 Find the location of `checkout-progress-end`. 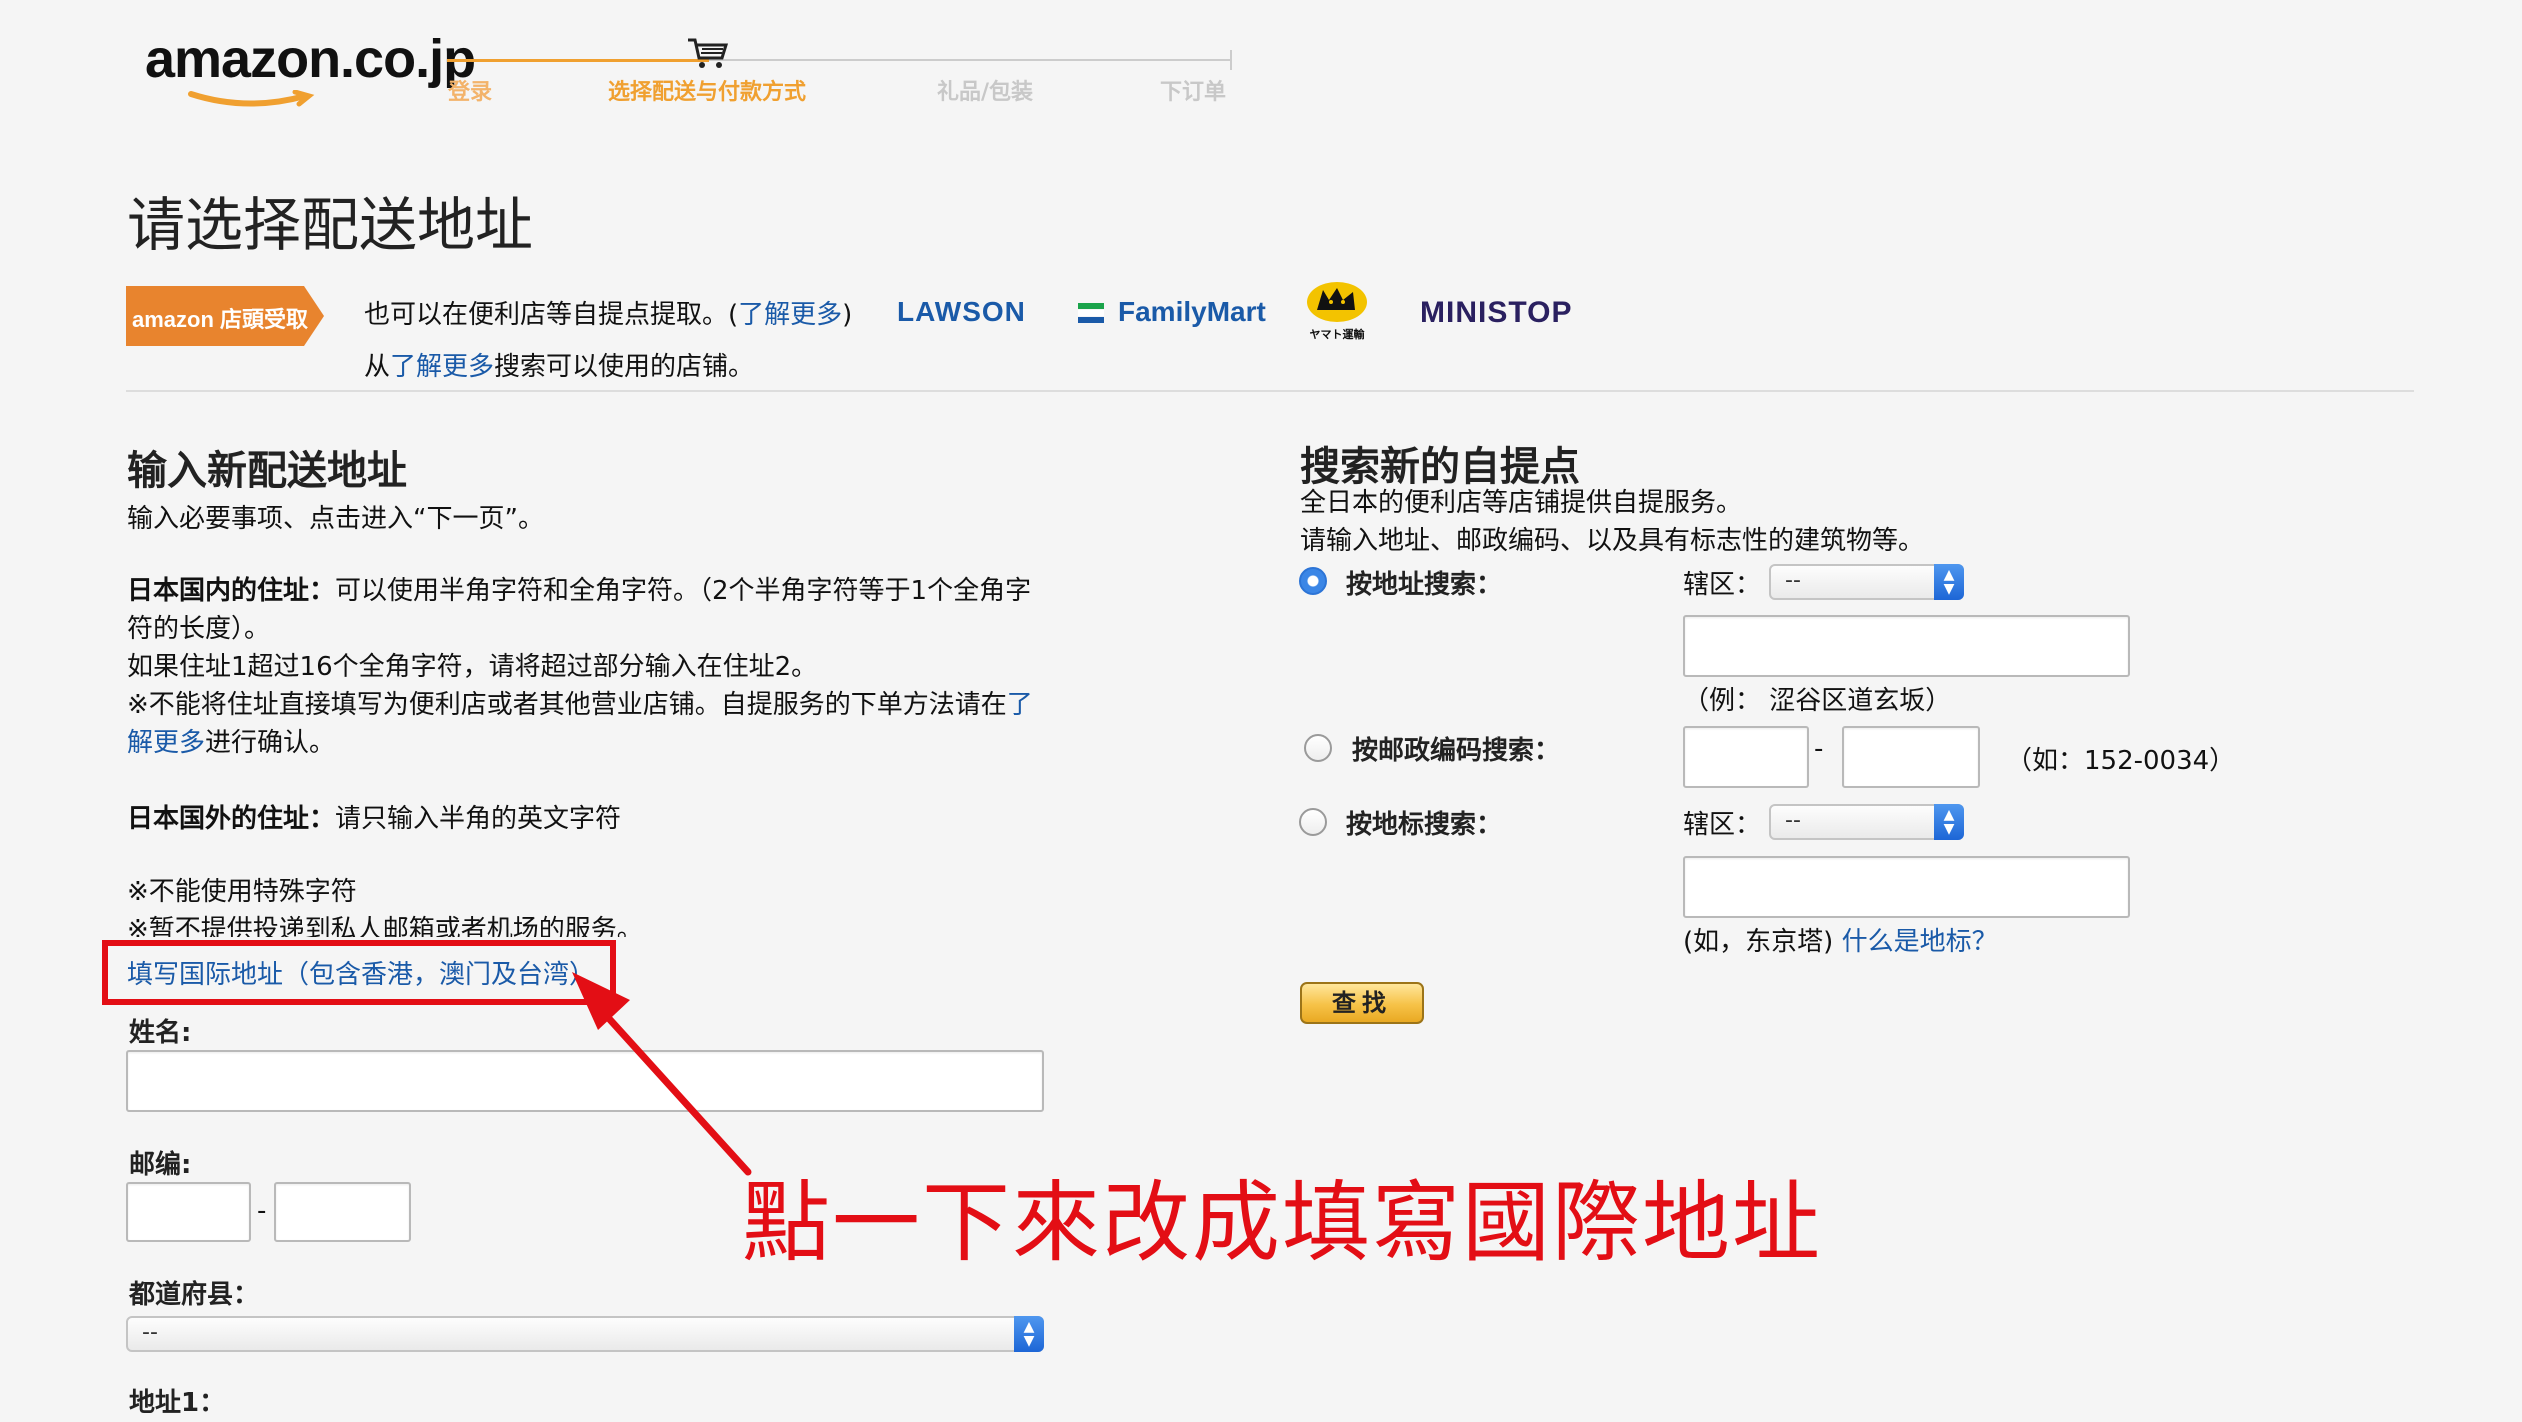

checkout-progress-end is located at coordinates (1231, 60).